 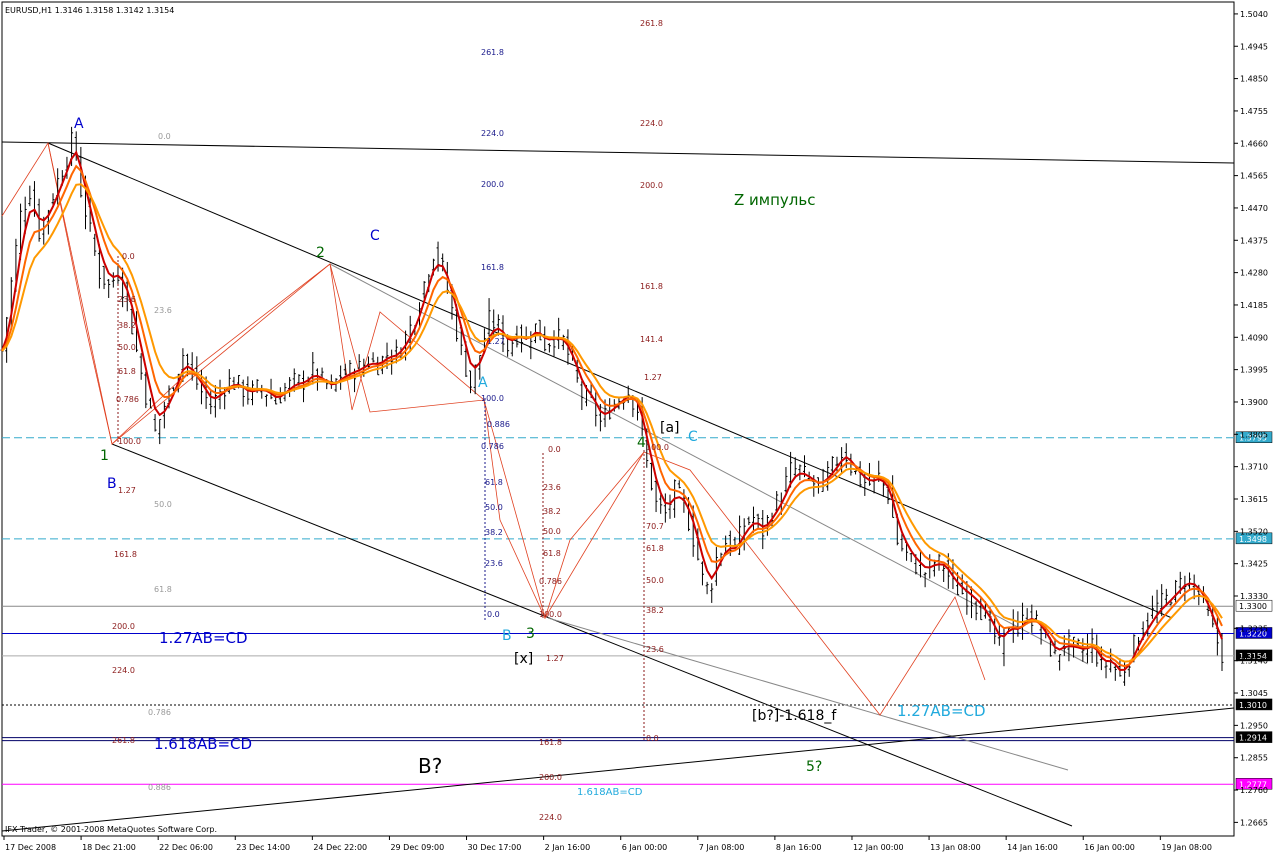 I want to click on price-tick-label: 1.4565, so click(x=1254, y=176).